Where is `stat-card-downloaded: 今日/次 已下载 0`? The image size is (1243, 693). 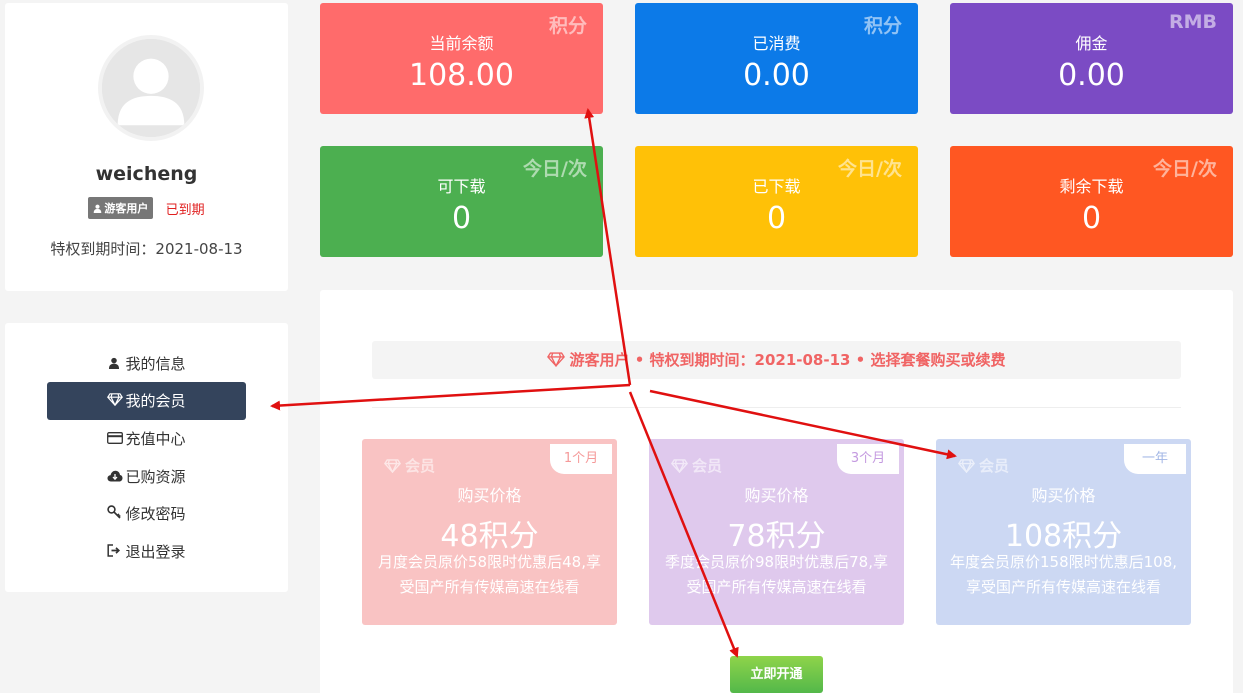
stat-card-downloaded: 今日/次 已下载 0 is located at coordinates (776, 201).